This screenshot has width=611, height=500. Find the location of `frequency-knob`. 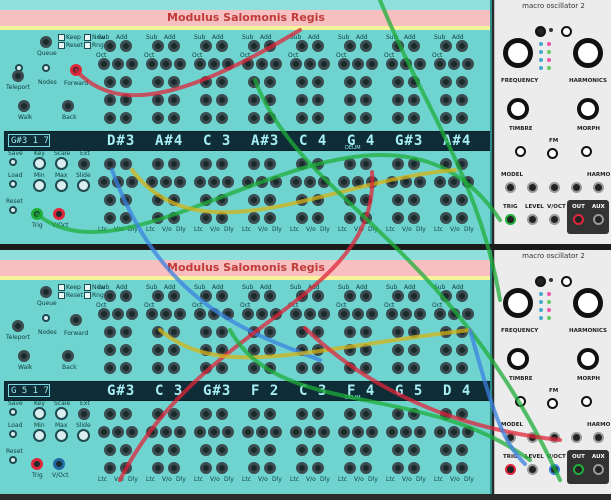

frequency-knob is located at coordinates (518, 53).